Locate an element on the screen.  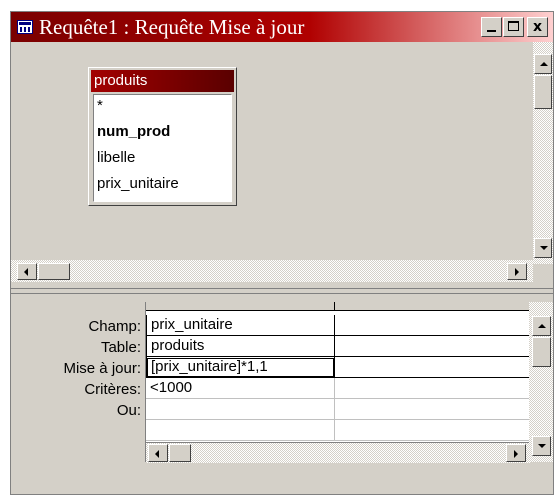
scroll-corner is located at coordinates (543, 273).